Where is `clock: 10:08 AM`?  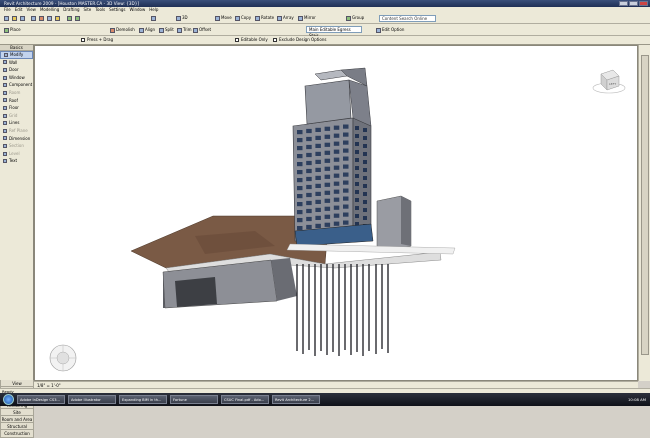 clock: 10:08 AM is located at coordinates (637, 399).